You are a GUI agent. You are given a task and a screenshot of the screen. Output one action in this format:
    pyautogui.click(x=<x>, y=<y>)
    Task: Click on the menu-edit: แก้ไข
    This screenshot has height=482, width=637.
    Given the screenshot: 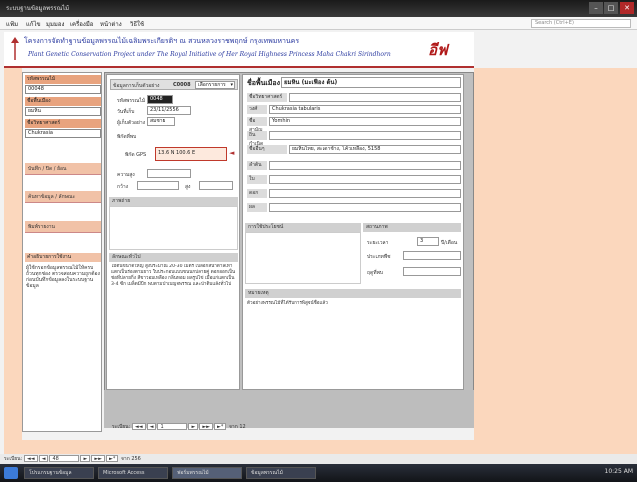 What is the action you would take?
    pyautogui.click(x=33, y=24)
    